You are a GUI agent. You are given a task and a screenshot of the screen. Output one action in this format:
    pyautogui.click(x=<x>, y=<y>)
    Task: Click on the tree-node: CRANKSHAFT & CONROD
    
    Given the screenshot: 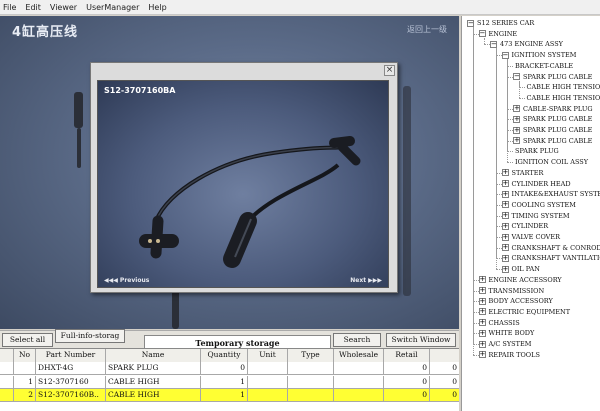 What is the action you would take?
    pyautogui.click(x=556, y=248)
    